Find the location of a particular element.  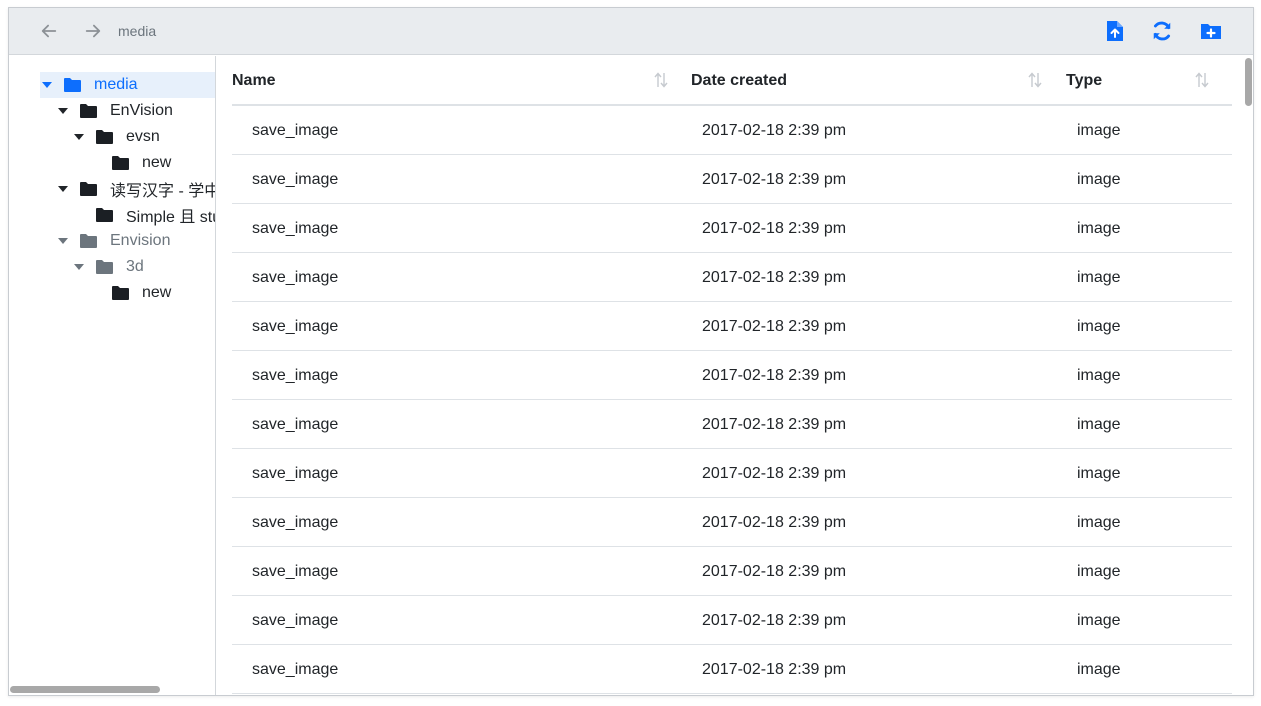

sort-name-icon is located at coordinates (661, 80).